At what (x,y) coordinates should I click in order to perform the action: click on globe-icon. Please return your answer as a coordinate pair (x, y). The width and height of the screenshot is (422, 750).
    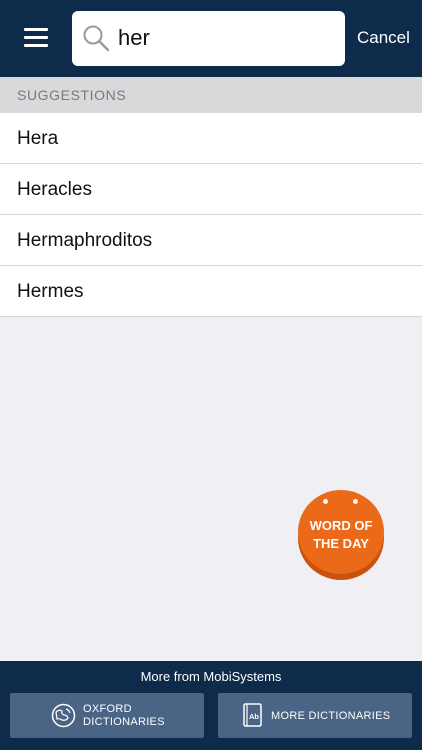
    Looking at the image, I should click on (63, 715).